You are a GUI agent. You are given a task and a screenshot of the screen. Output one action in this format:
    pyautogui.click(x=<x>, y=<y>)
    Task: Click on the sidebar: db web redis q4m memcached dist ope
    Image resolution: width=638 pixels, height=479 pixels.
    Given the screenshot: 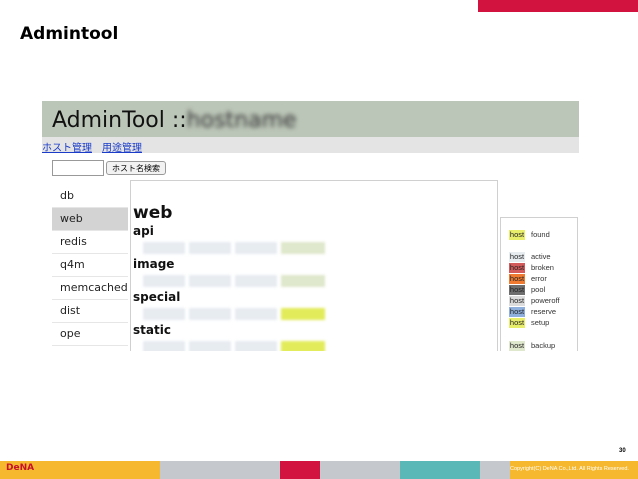 What is the action you would take?
    pyautogui.click(x=90, y=268)
    